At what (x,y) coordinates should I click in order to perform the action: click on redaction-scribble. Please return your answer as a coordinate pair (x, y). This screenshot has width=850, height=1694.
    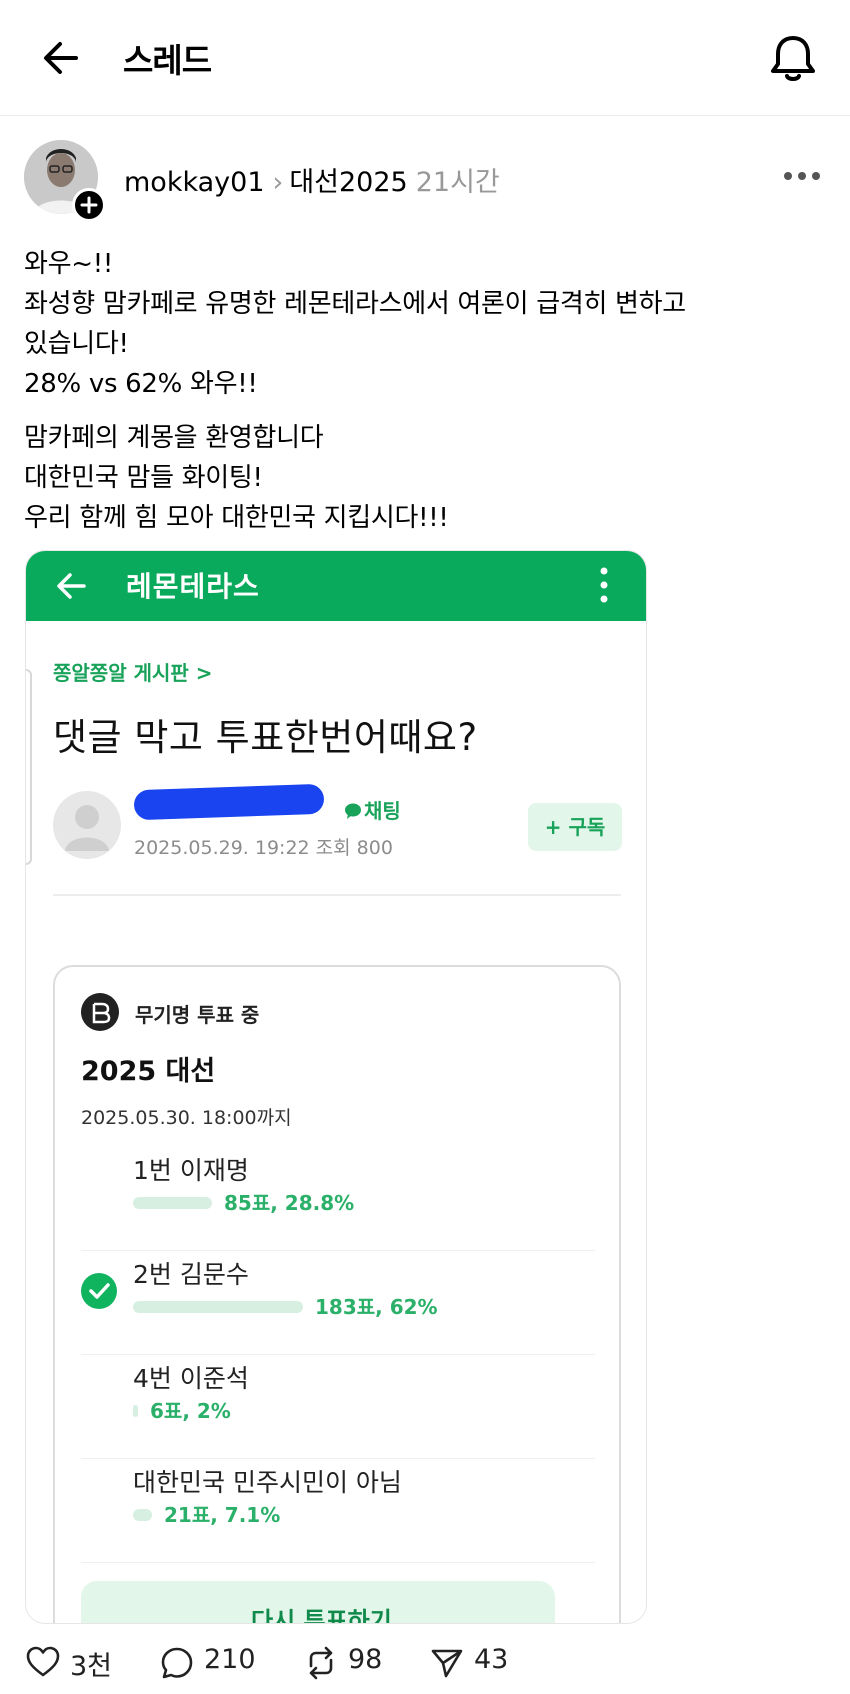
    Looking at the image, I should click on (229, 802).